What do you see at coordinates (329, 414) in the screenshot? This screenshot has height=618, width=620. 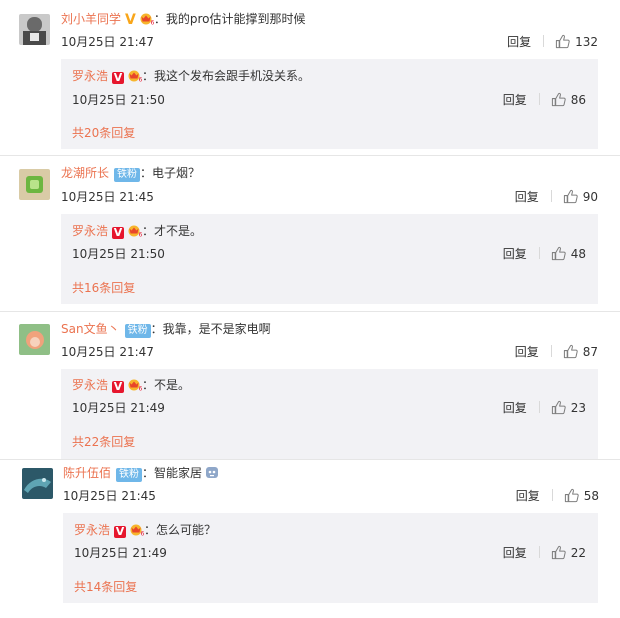 I see `reply-box: 罗永浩 V ：不是。 10月25日 21:49 回复 23 共22条回复` at bounding box center [329, 414].